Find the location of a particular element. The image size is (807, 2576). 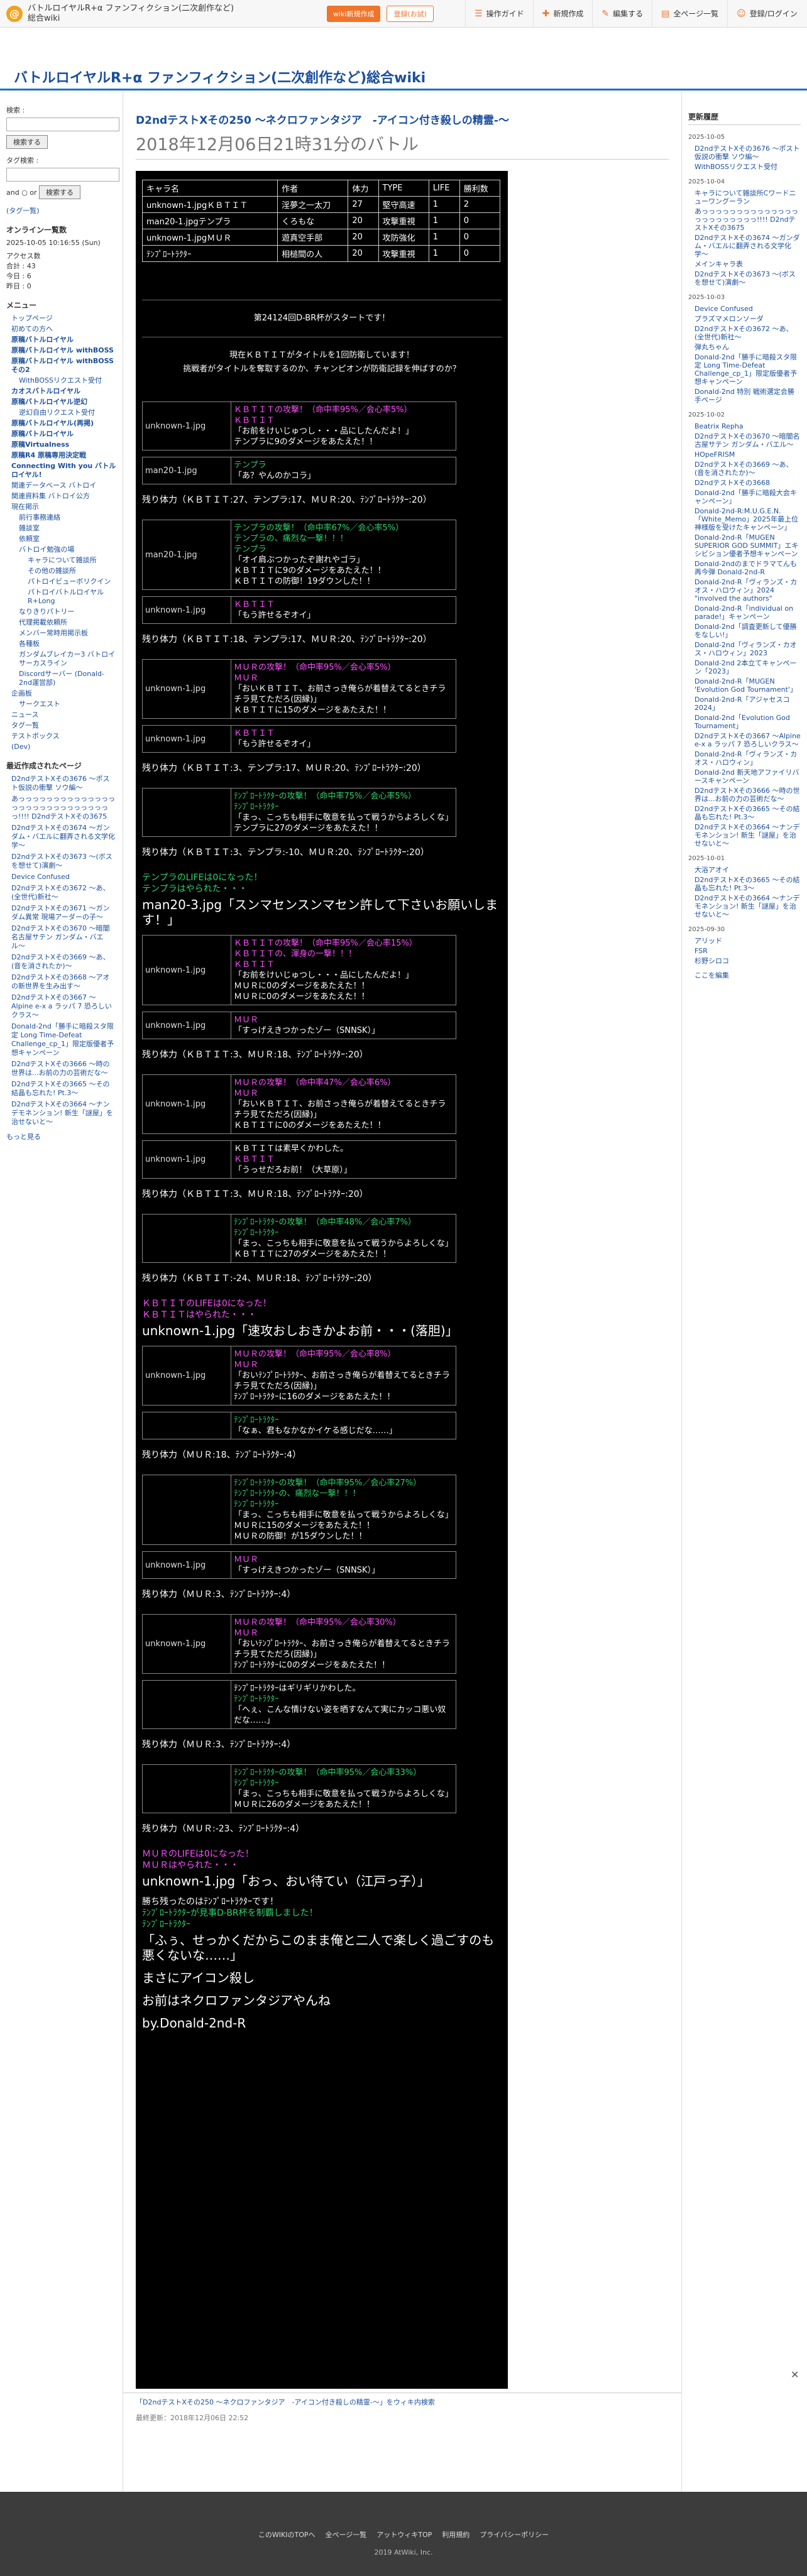

top-nav-item: ✚ 新規作成 is located at coordinates (562, 14).